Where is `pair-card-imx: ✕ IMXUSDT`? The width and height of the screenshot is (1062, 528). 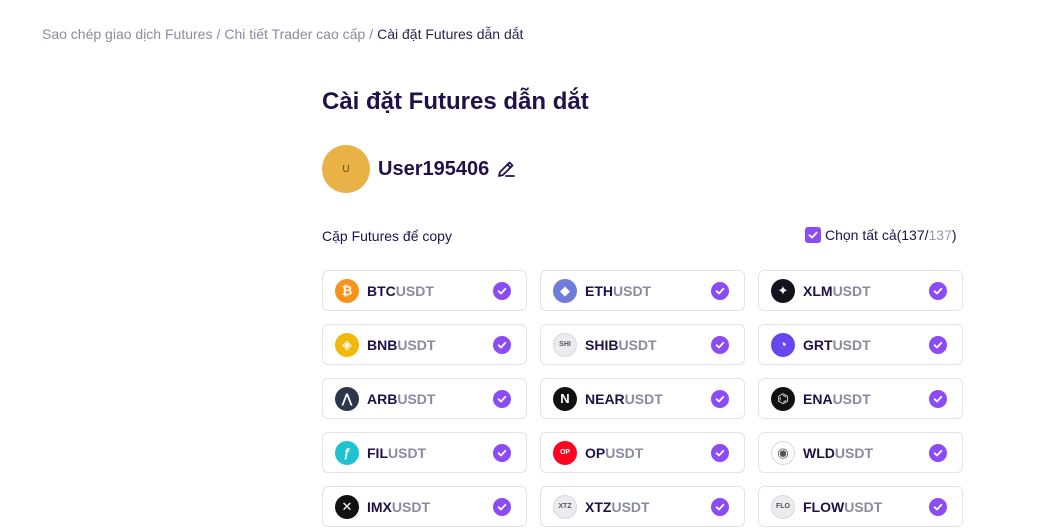
pair-card-imx: ✕ IMXUSDT is located at coordinates (424, 506).